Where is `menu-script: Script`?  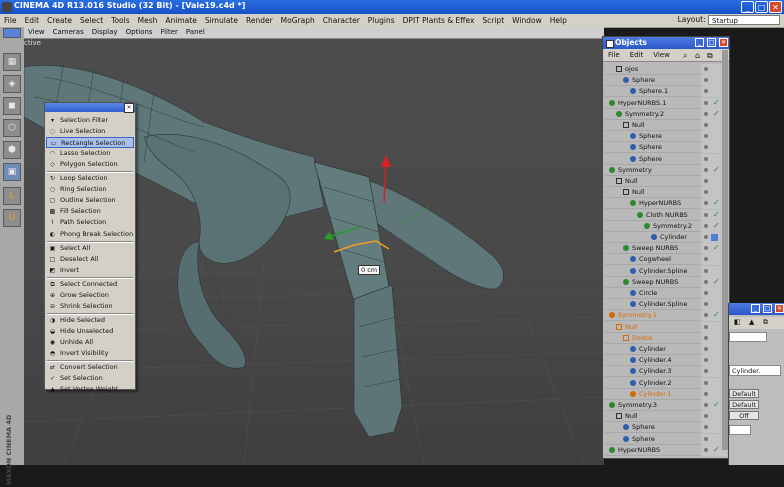
menu-script: Script is located at coordinates (493, 20).